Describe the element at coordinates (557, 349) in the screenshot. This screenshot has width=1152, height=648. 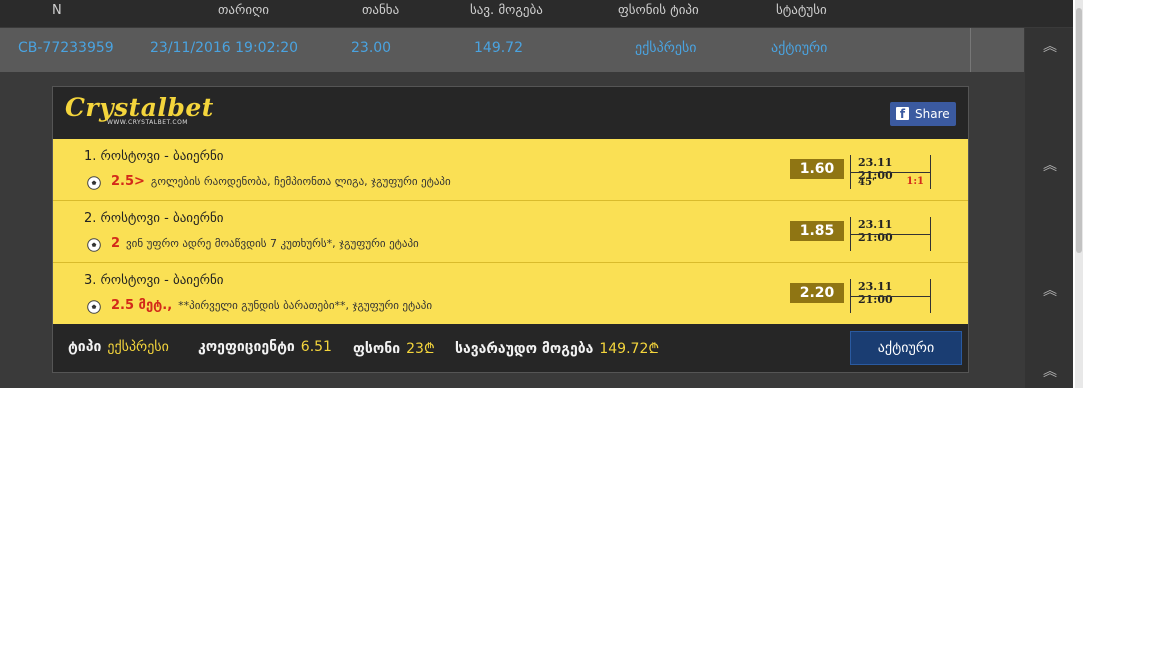
I see `summary-possible-win: სავარაუდო მოგება 149.72₾` at that location.